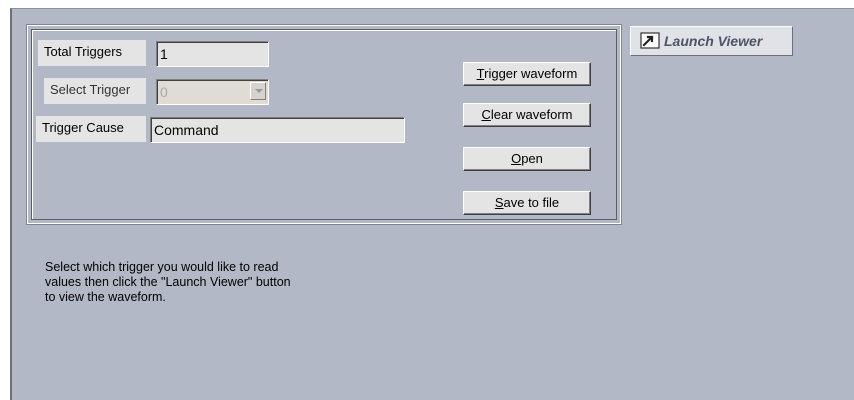  Describe the element at coordinates (258, 91) in the screenshot. I see `chevron-down-icon` at that location.